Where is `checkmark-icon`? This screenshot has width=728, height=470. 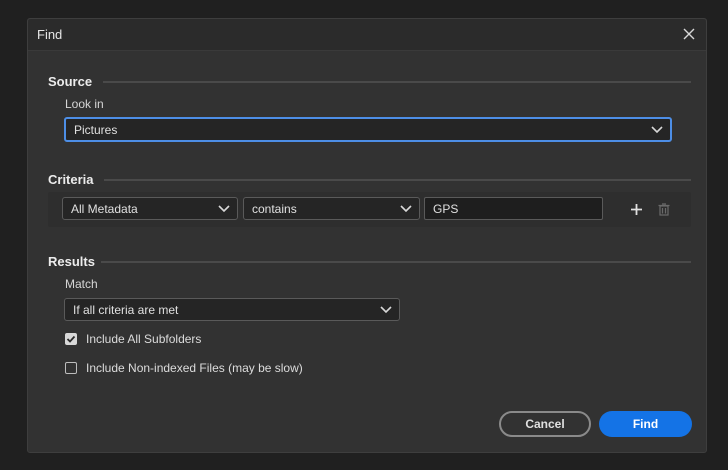
checkmark-icon is located at coordinates (71, 339).